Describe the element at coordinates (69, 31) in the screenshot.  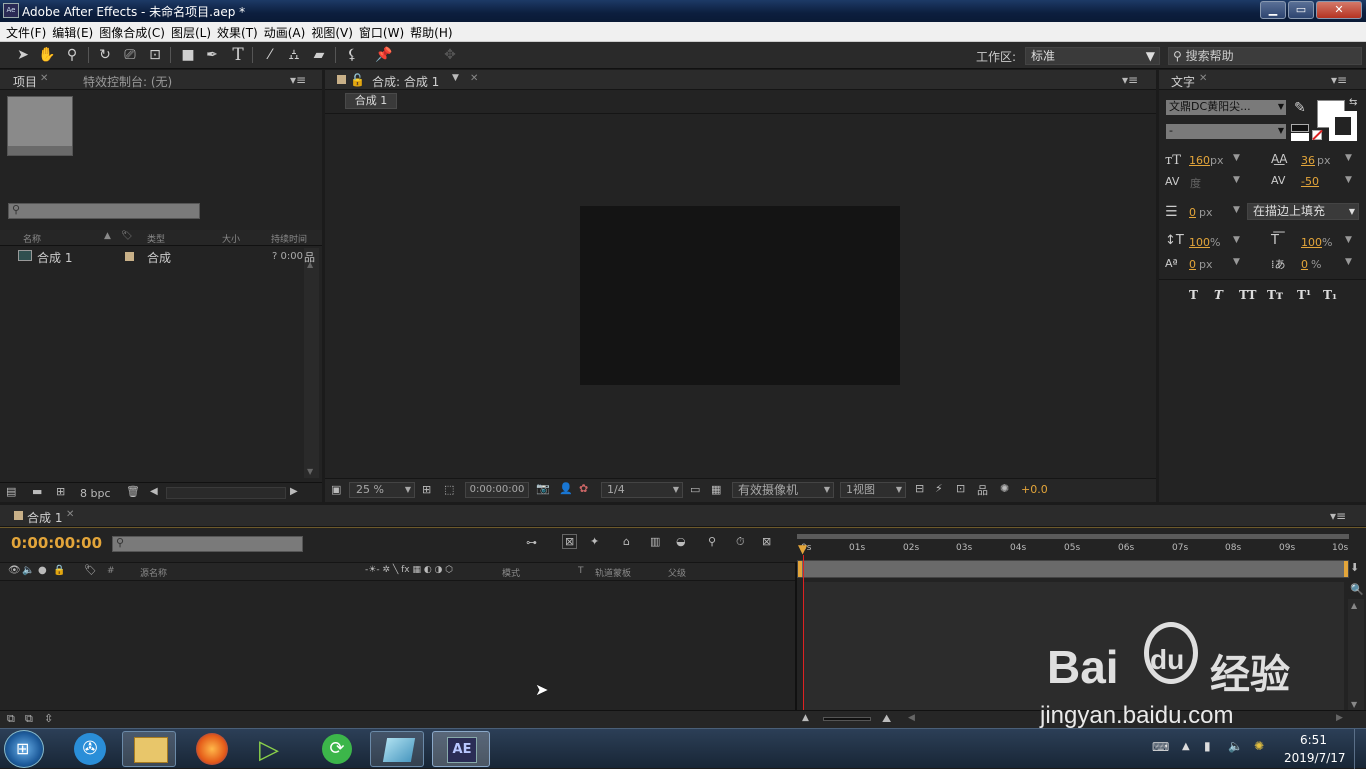
I see `menu-edit: 编辑(E)` at that location.